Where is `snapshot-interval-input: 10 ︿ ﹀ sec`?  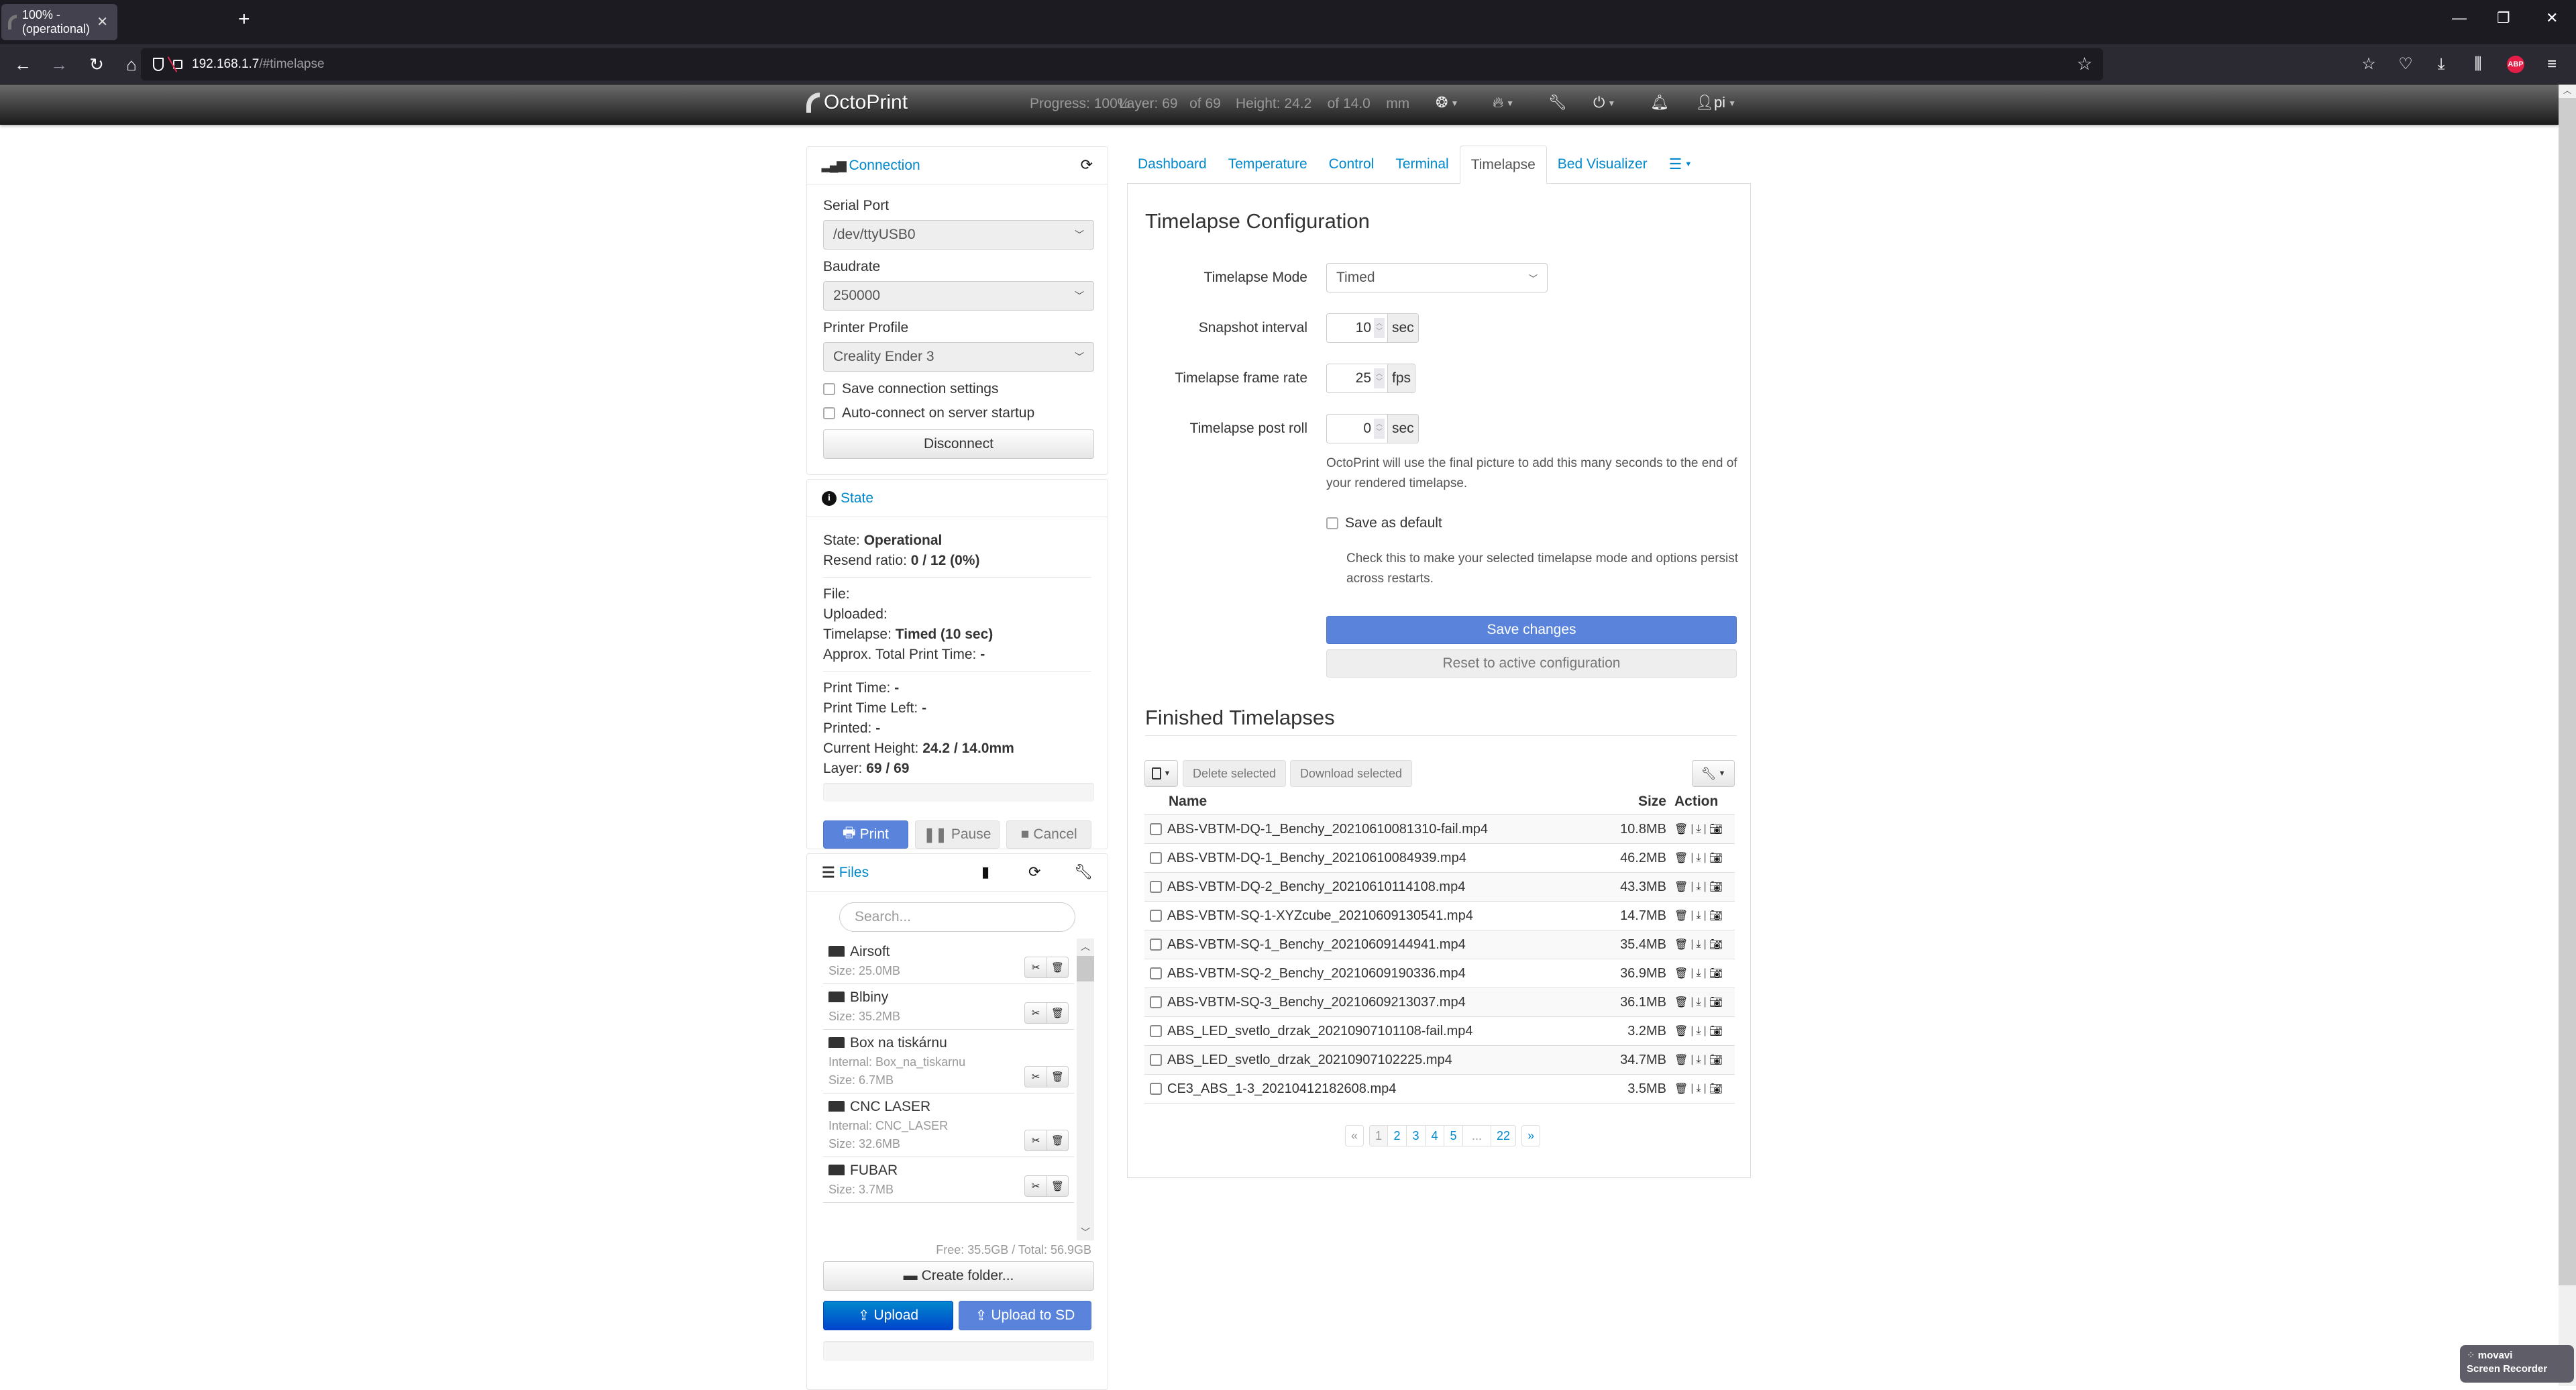
snapshot-interval-input: 10 ︿ ﹀ sec is located at coordinates (1372, 328).